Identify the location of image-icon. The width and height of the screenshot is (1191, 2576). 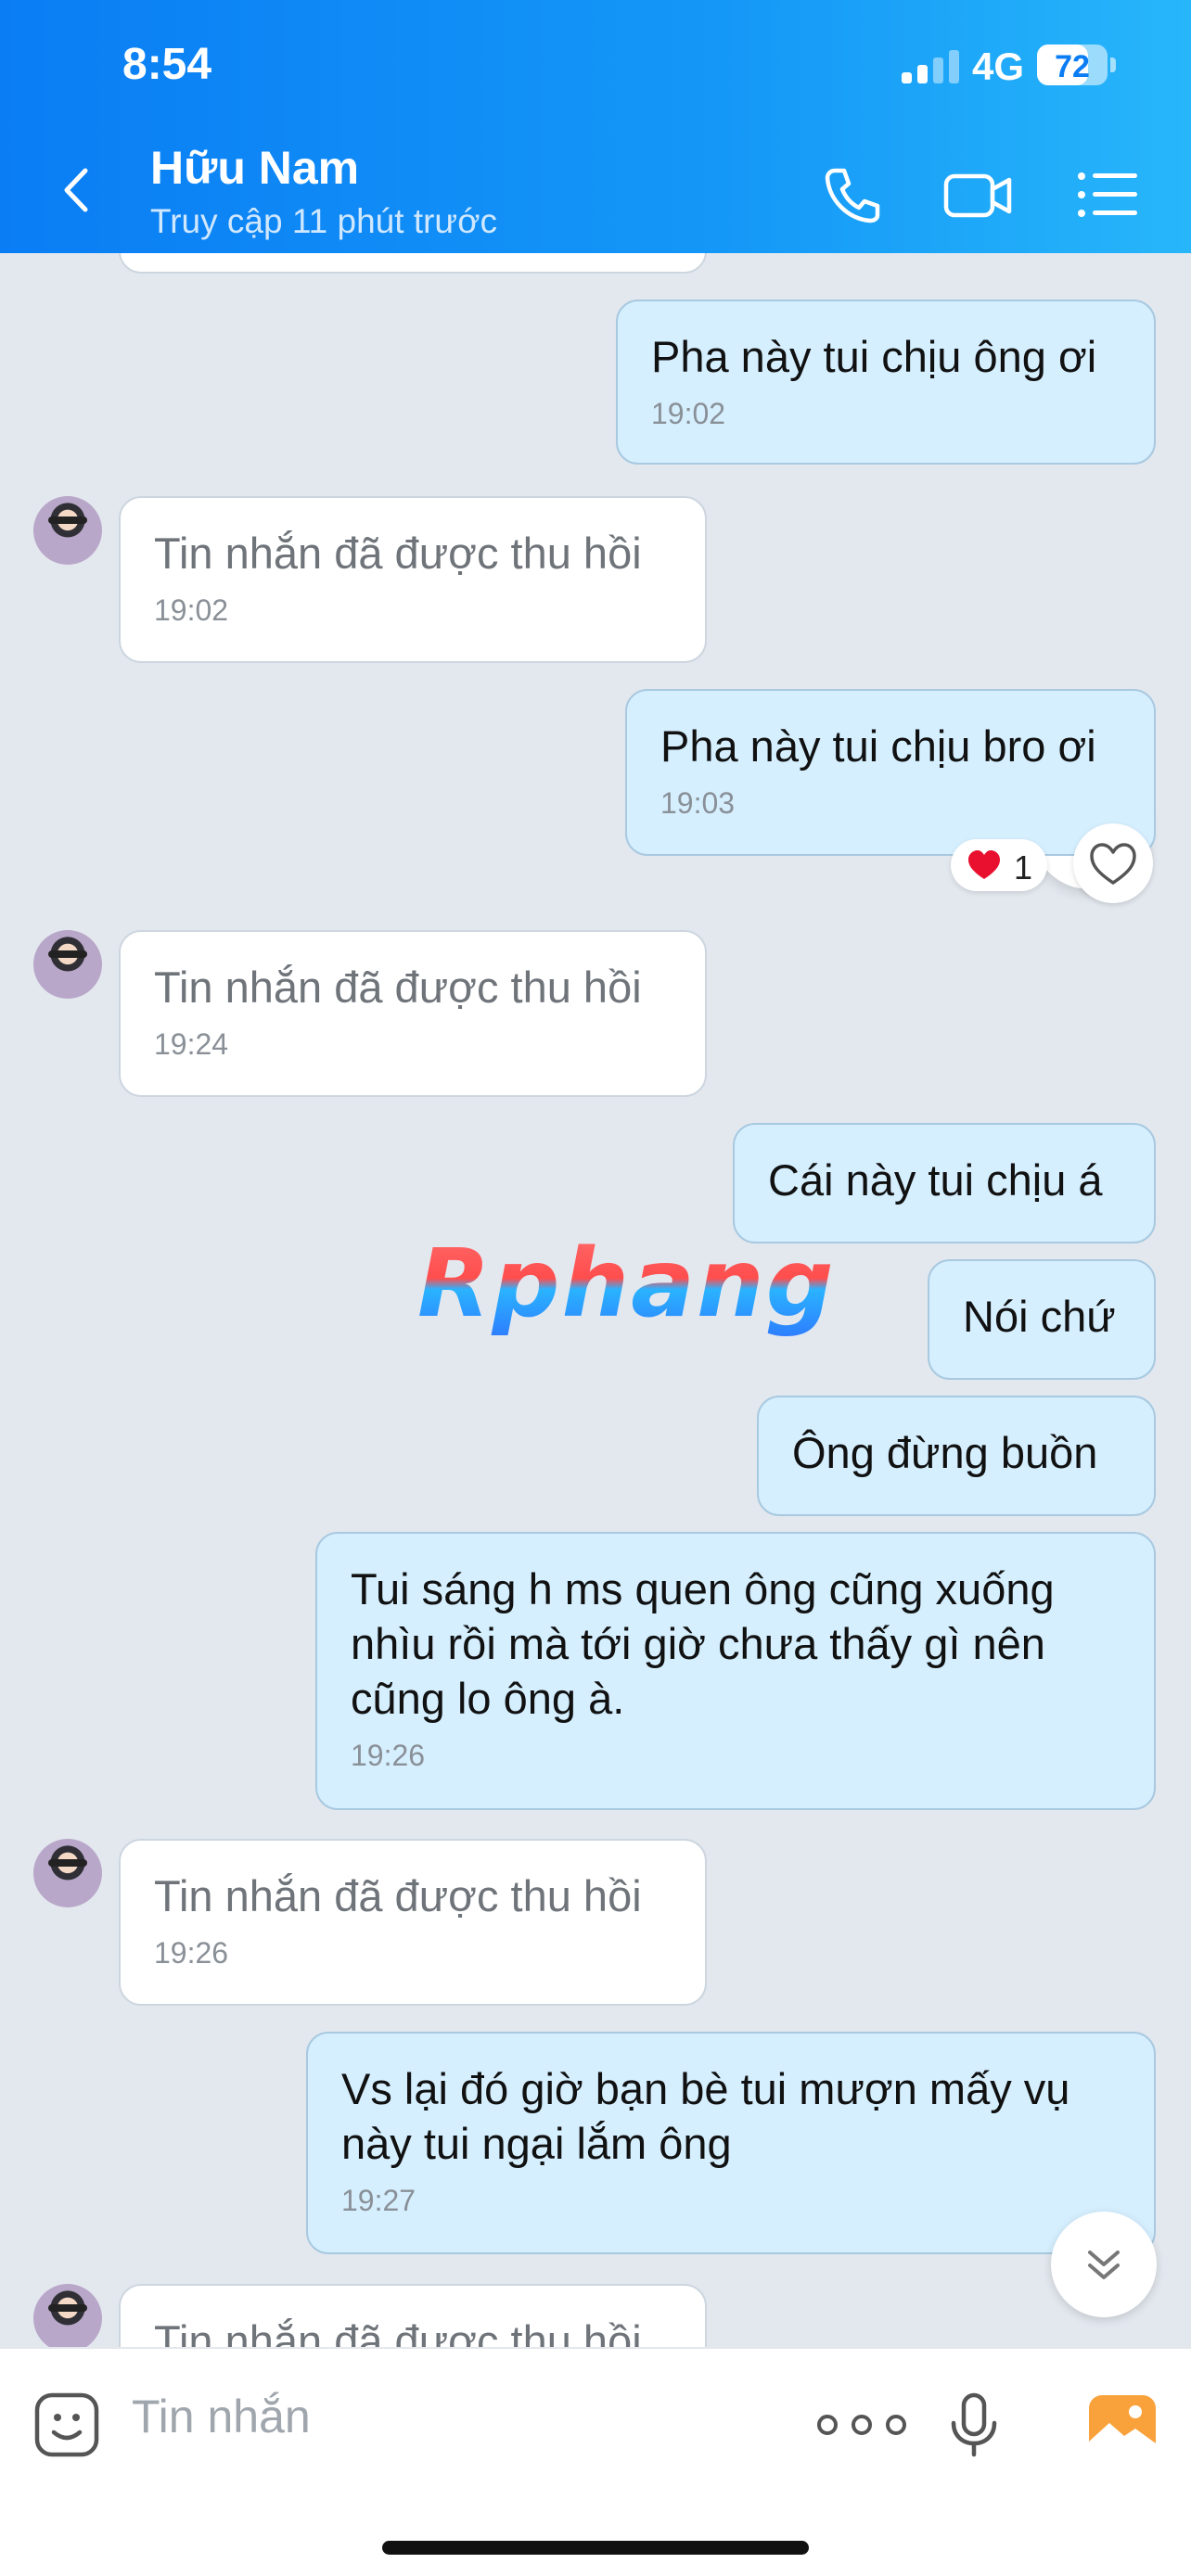
(1122, 2425).